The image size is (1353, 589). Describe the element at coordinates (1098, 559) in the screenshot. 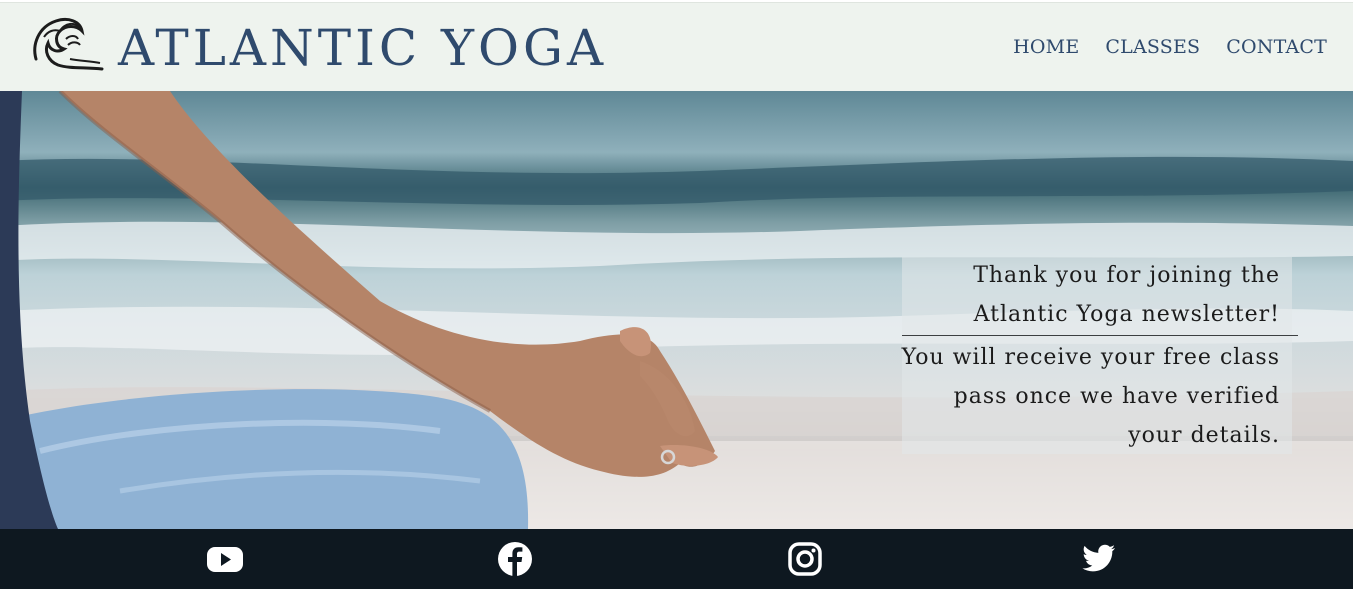

I see `twitter-icon` at that location.